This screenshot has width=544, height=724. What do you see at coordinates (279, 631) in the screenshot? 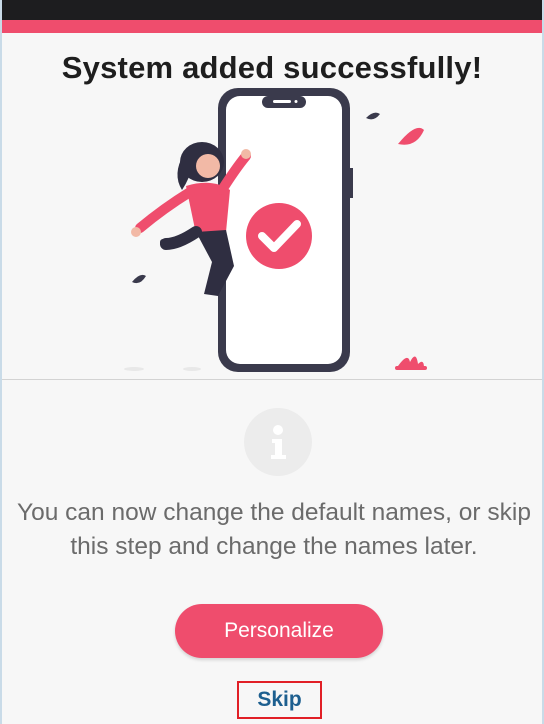
I see `personalize-button: Personalize` at bounding box center [279, 631].